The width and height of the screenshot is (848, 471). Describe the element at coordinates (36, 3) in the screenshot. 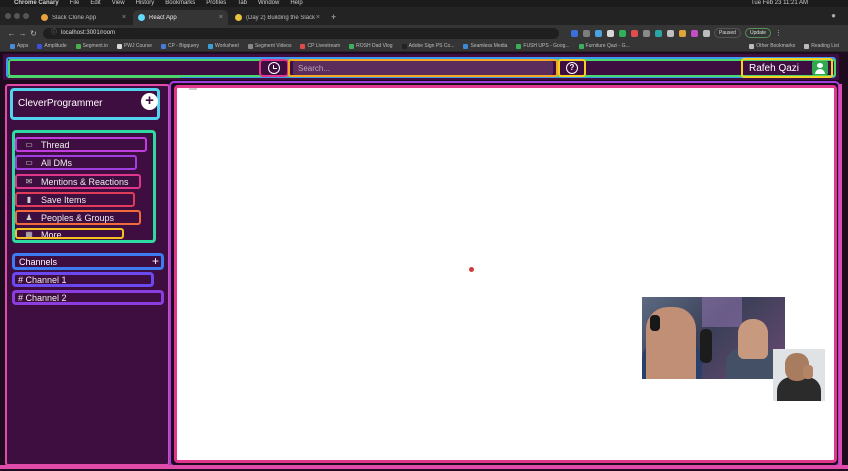

I see `menu-app-name: Chrome Canary` at that location.